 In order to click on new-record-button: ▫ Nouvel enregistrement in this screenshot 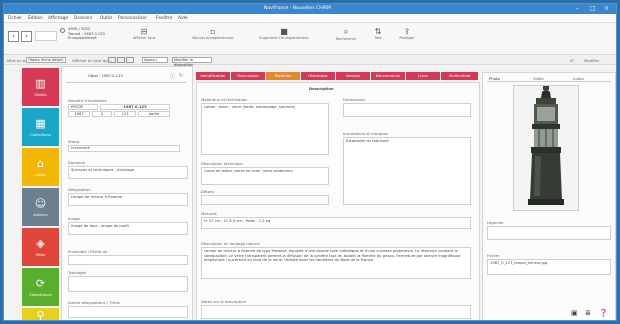, I will do `click(213, 33)`.